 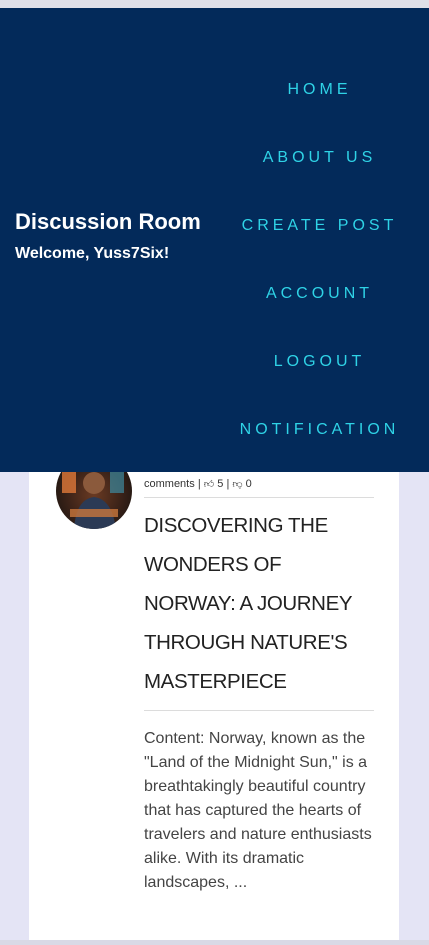 What do you see at coordinates (237, 484) in the screenshot?
I see `thumbs-down-icon: 👎︎` at bounding box center [237, 484].